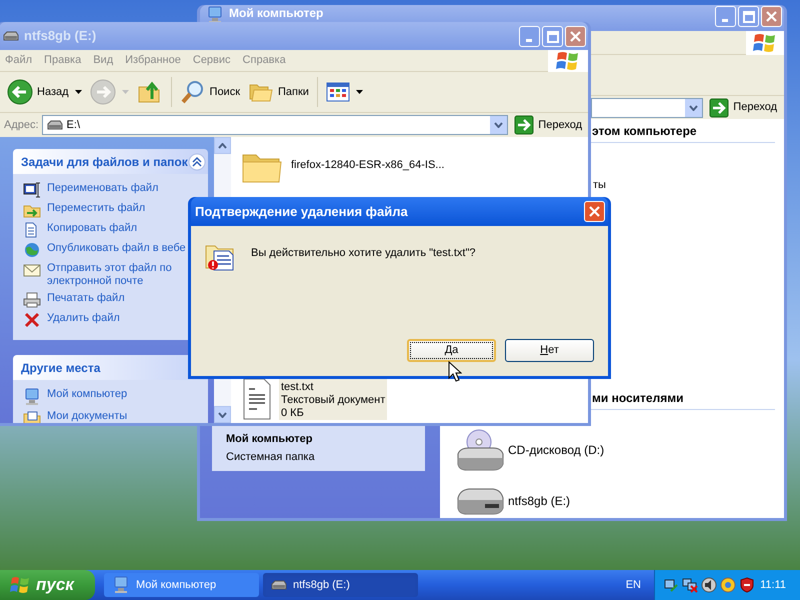  Describe the element at coordinates (32, 300) in the screenshot. I see `printer-icon` at that location.